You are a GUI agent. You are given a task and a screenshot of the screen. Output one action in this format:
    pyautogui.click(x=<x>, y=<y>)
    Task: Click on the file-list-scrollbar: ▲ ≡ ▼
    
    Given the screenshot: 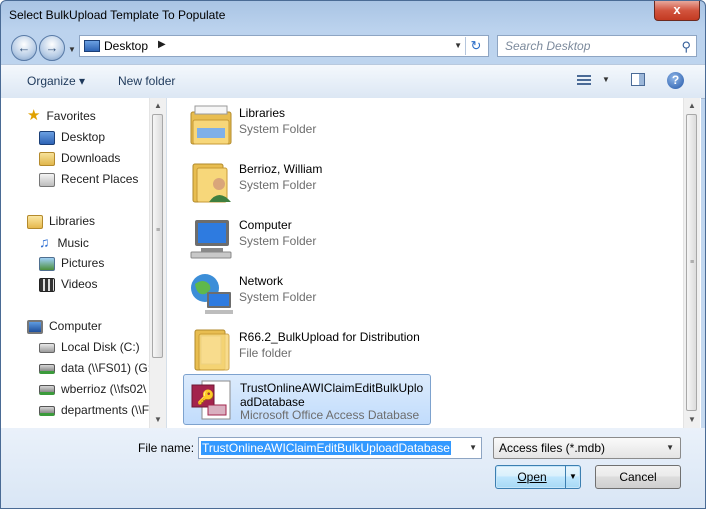 What is the action you would take?
    pyautogui.click(x=691, y=263)
    